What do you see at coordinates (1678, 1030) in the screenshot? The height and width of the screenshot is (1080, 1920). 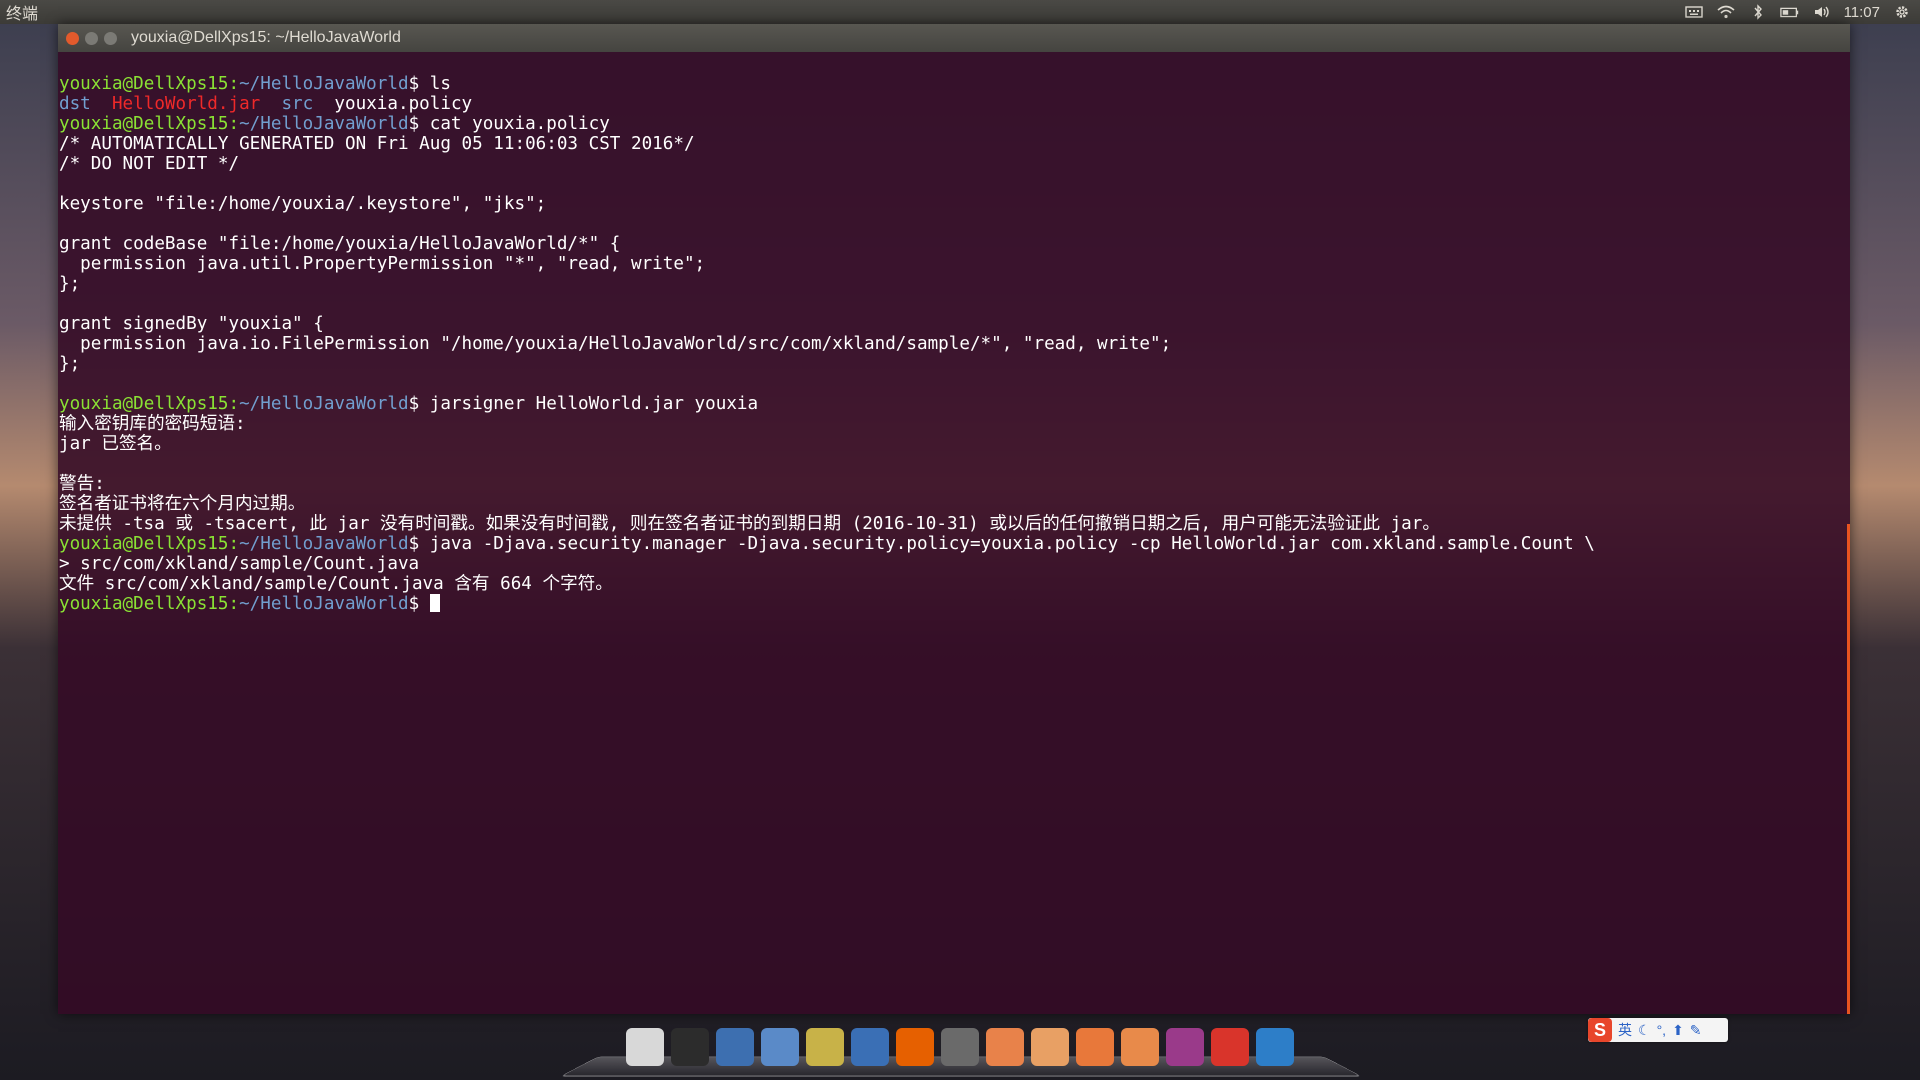 I see `skin-icon: ⬆` at bounding box center [1678, 1030].